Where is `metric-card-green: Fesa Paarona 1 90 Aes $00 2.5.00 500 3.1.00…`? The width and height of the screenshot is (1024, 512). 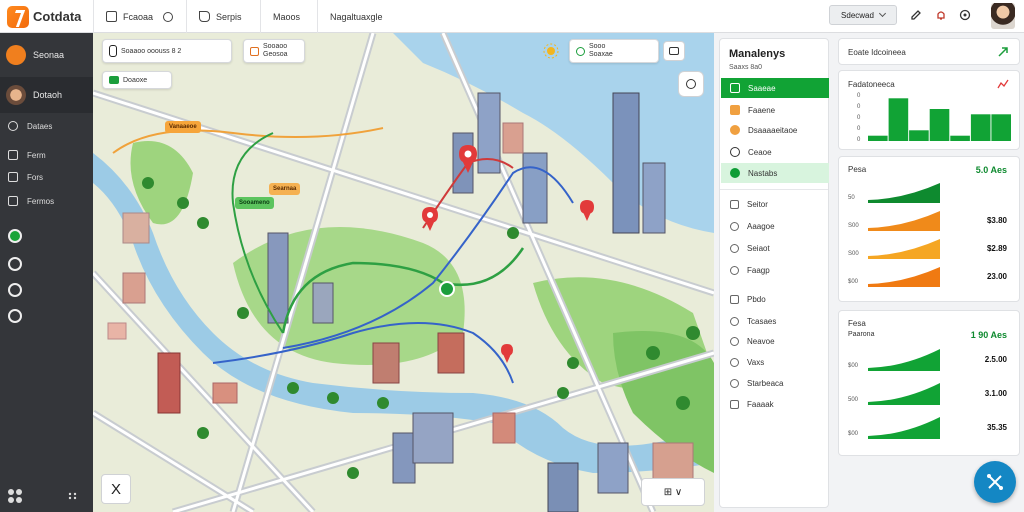 metric-card-green: Fesa Paarona 1 90 Aes $00 2.5.00 500 3.1.00… is located at coordinates (929, 383).